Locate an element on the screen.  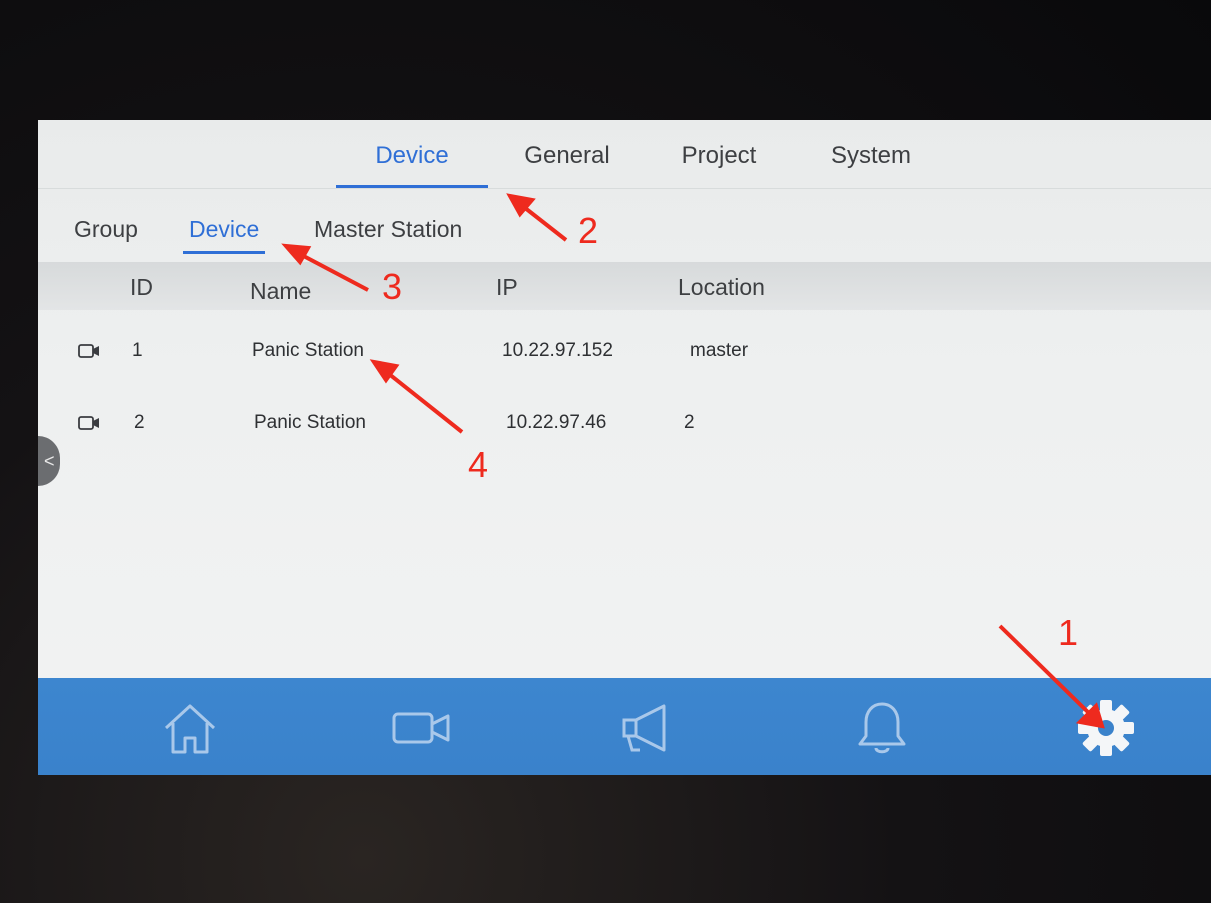
subtab-master-station-label: Master Station is located at coordinates (388, 229).